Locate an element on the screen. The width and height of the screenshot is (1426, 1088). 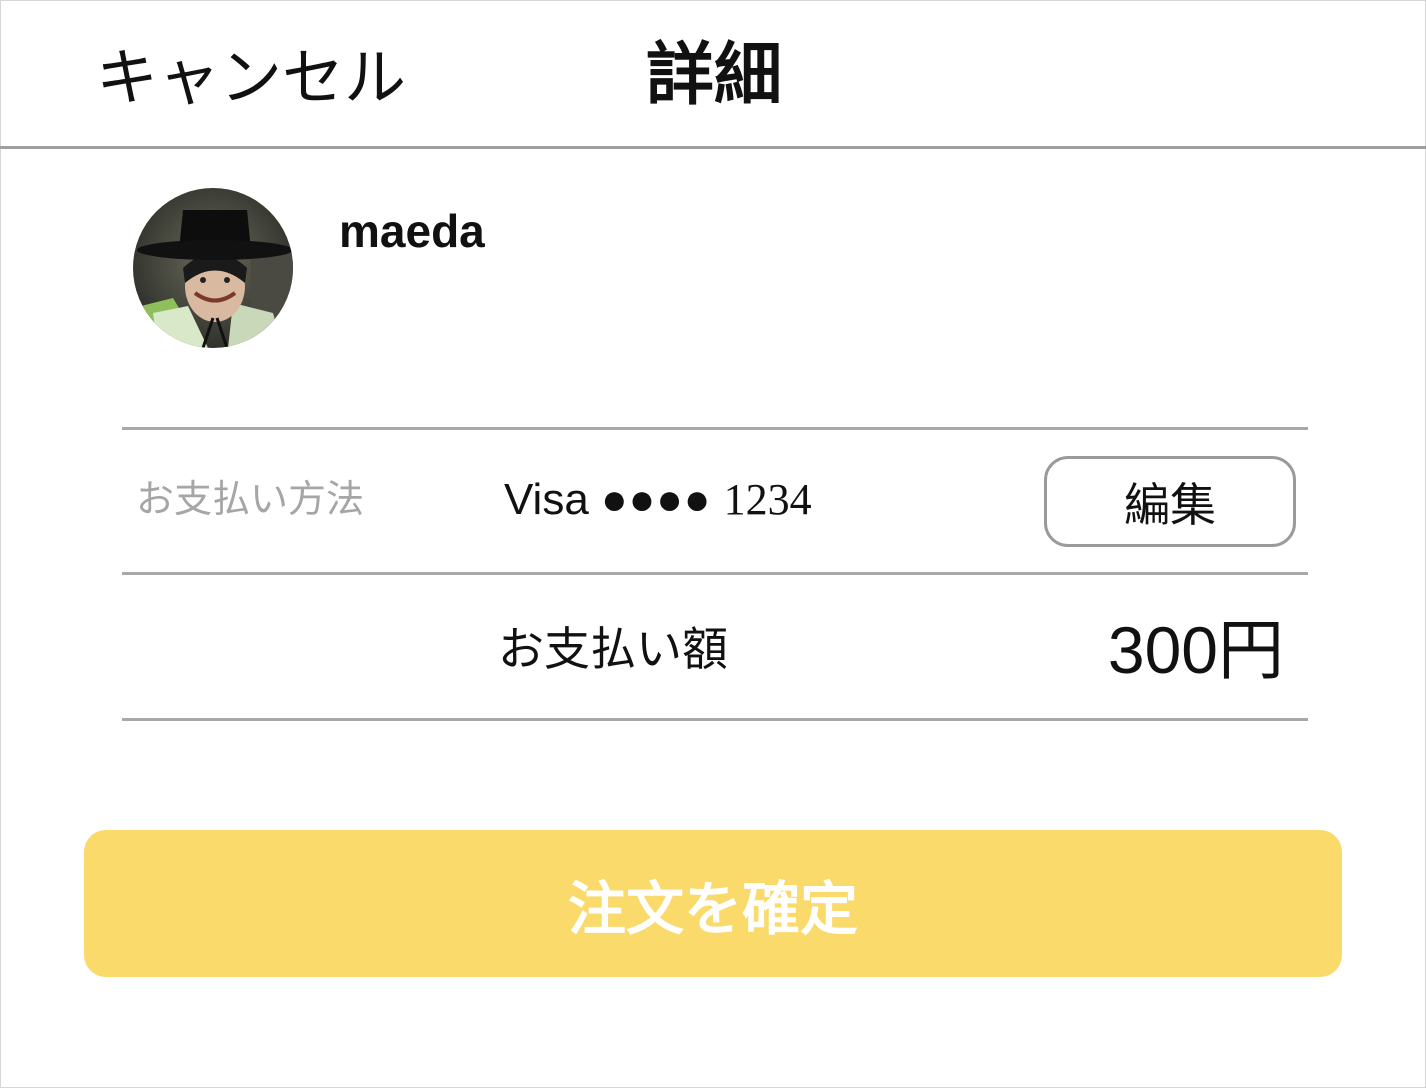
card-last4: 1234 is located at coordinates (767, 499).